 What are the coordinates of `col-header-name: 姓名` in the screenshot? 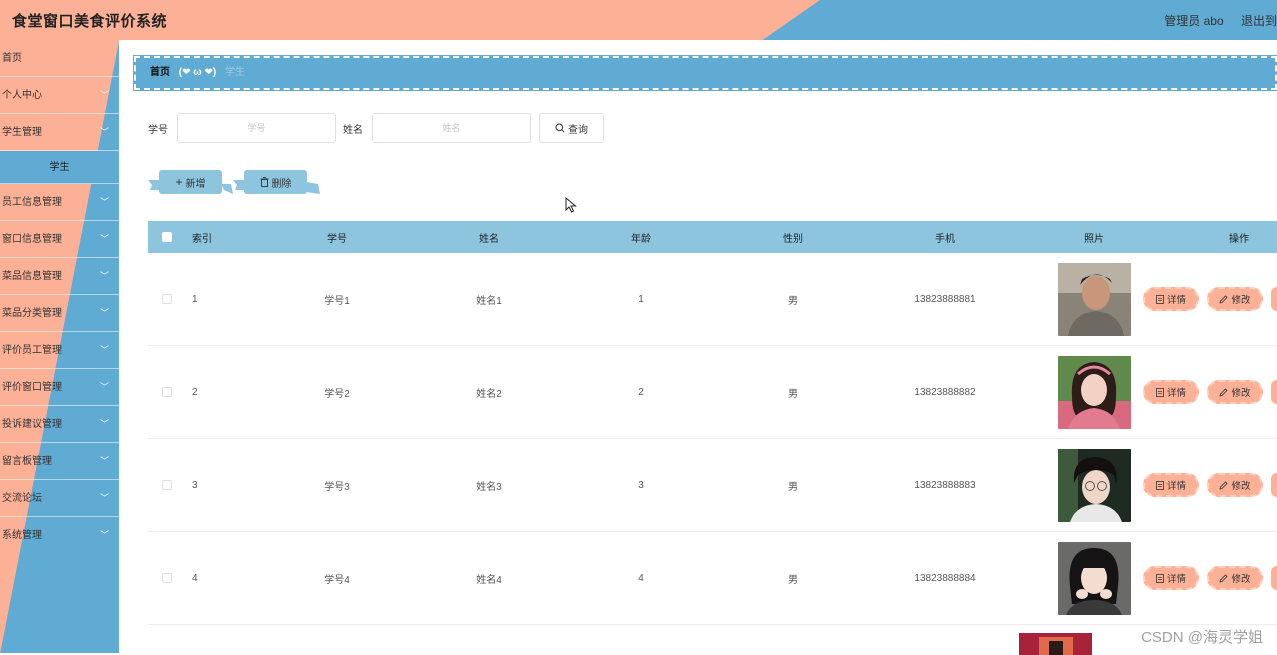 It's located at (489, 239).